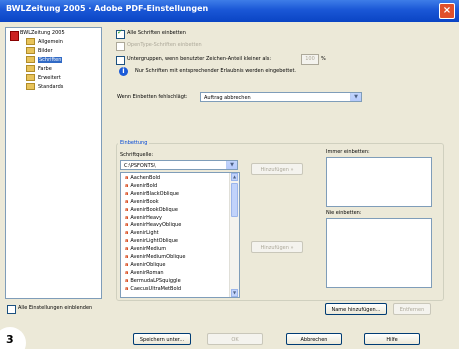 This screenshot has height=349, width=459. I want to click on show-all-settings-label: Alle Einstellungen einblenden, so click(55, 308).